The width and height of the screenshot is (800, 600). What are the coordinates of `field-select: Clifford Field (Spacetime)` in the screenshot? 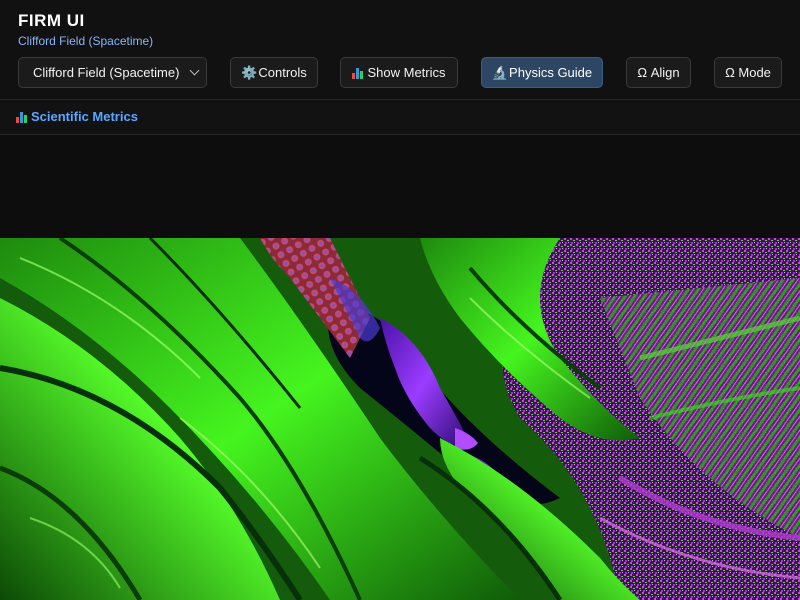 It's located at (112, 72).